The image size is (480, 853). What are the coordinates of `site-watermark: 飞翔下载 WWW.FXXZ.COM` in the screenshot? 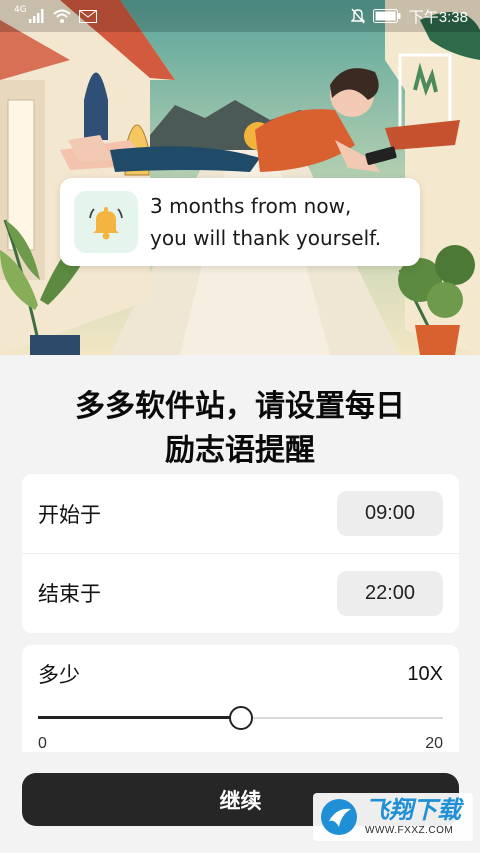 It's located at (393, 817).